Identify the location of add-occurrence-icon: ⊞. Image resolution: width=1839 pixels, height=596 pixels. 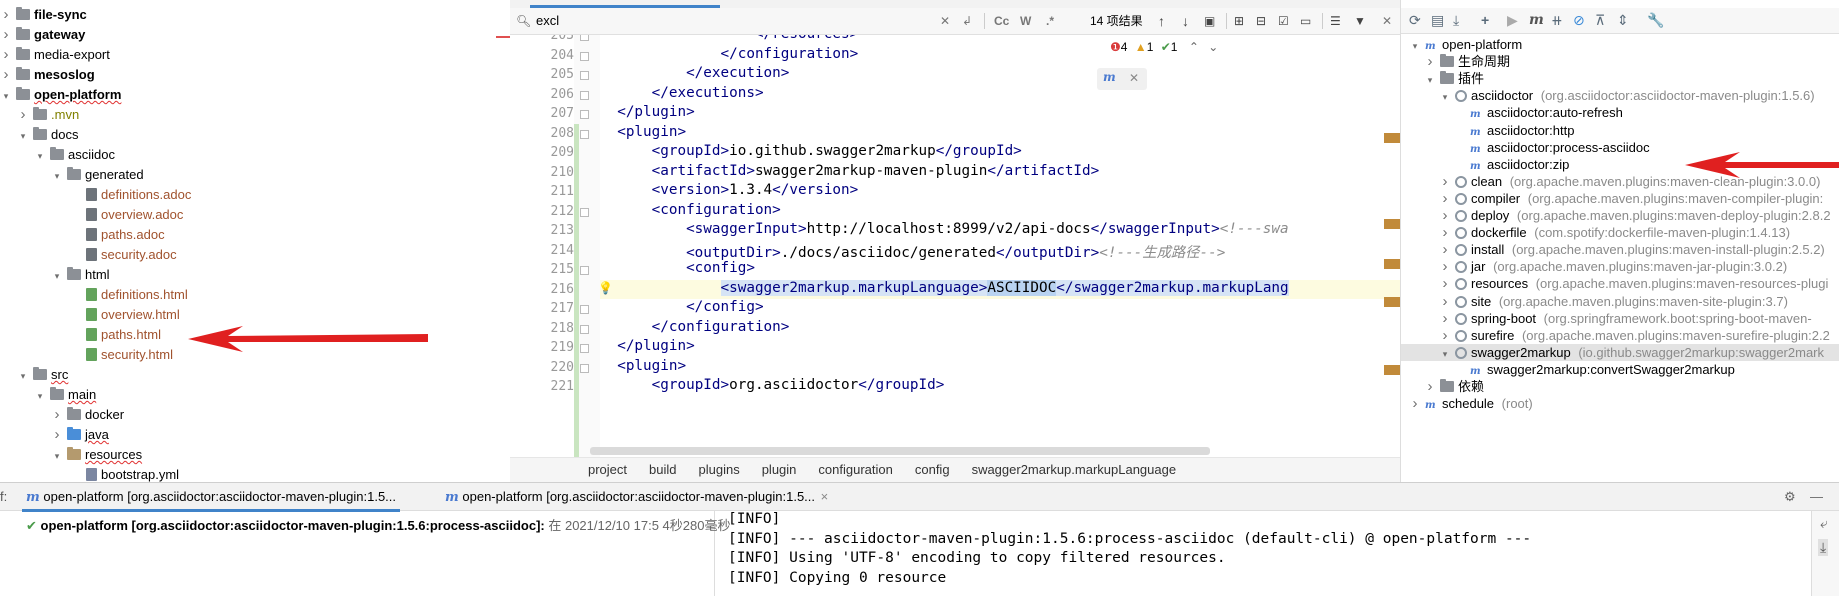
(1239, 21).